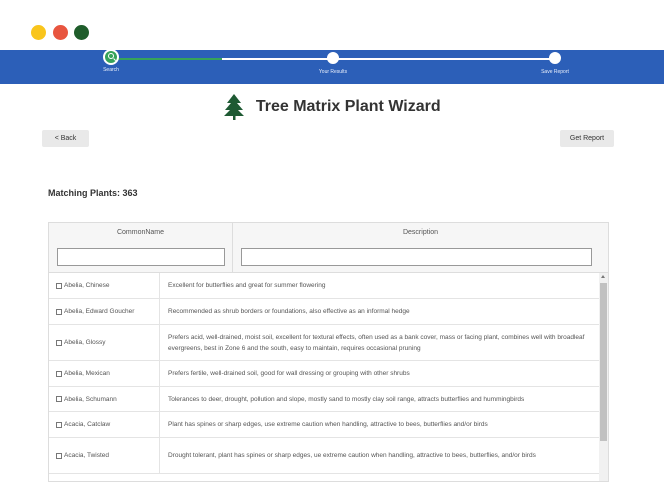 Image resolution: width=664 pixels, height=482 pixels. Describe the element at coordinates (234, 107) in the screenshot. I see `tree-icon` at that location.